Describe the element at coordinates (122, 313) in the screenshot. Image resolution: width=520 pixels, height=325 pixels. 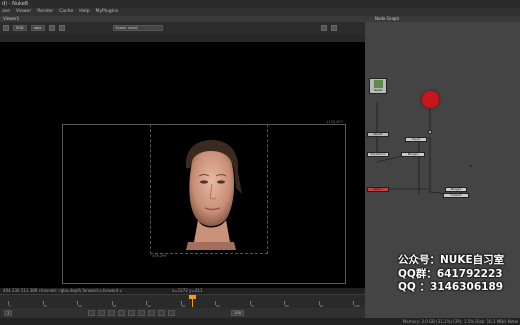
I see `play-back-button` at that location.